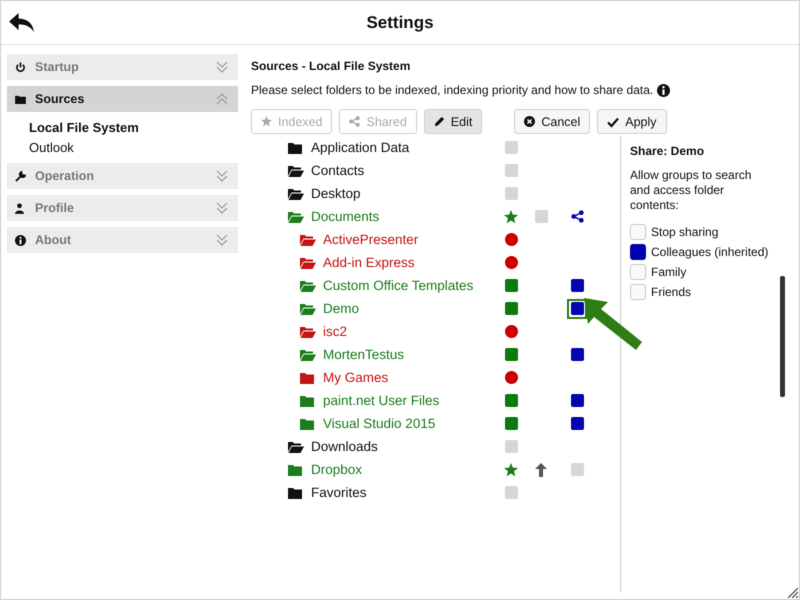 The height and width of the screenshot is (600, 800). I want to click on sidebar-section: About, so click(122, 240).